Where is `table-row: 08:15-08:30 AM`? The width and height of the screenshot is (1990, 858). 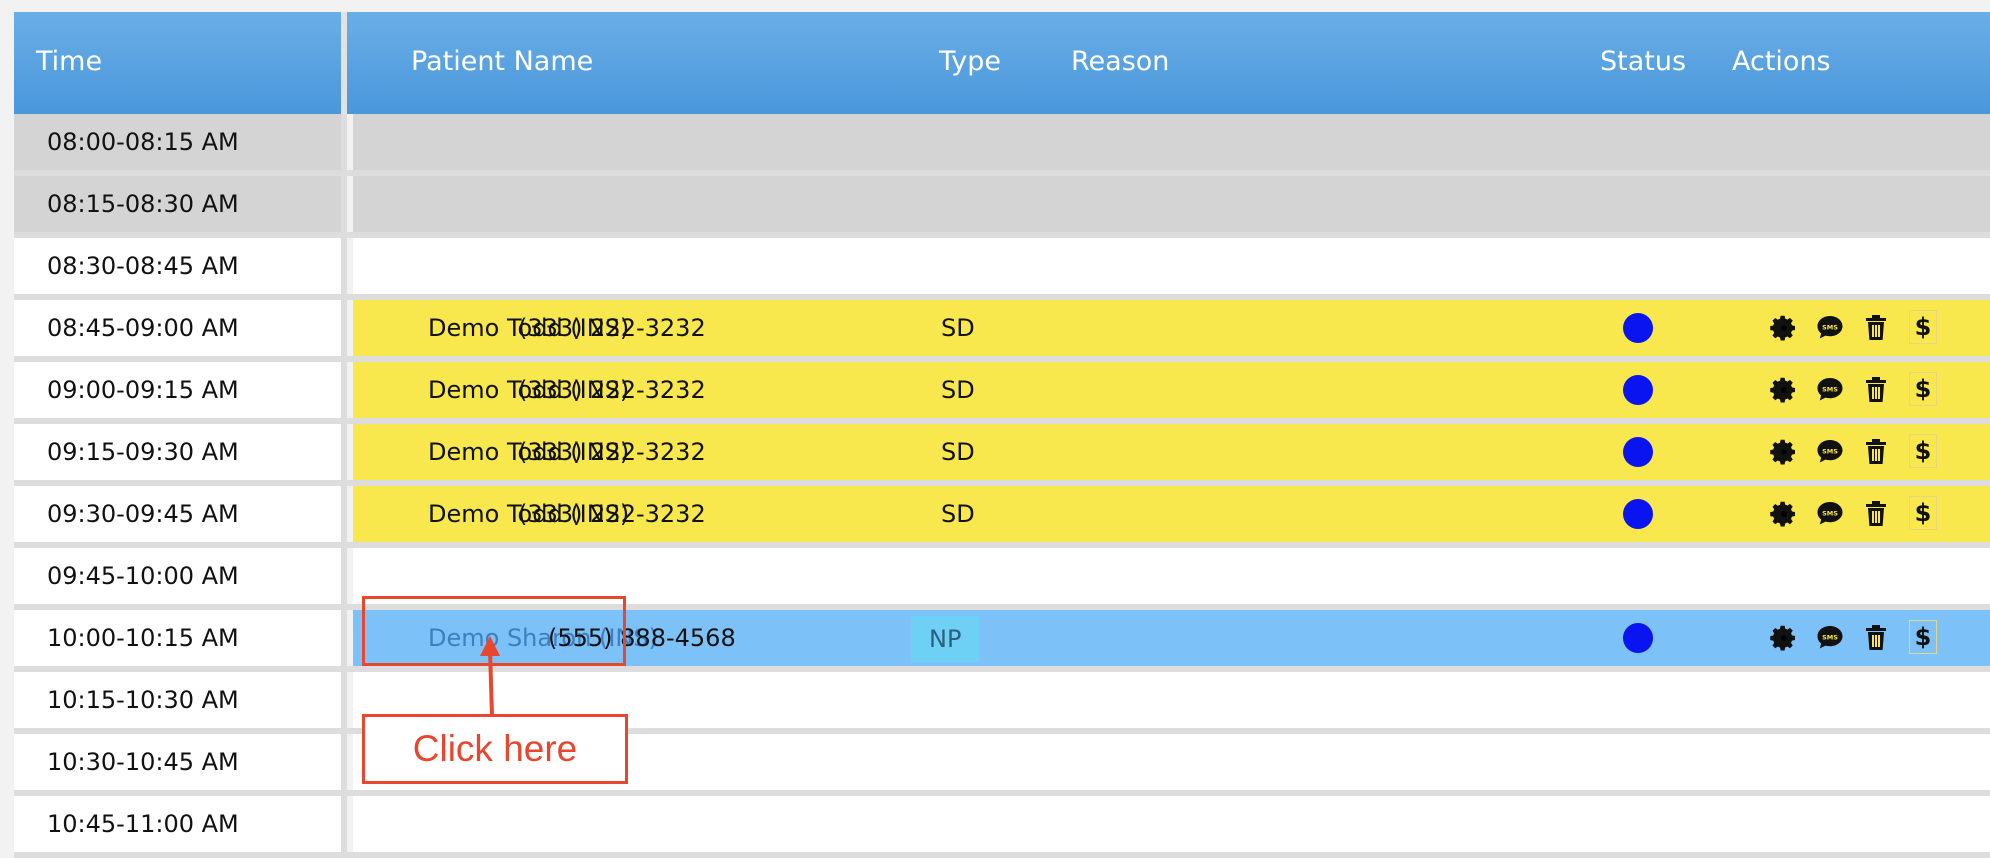 table-row: 08:15-08:30 AM is located at coordinates (1002, 207).